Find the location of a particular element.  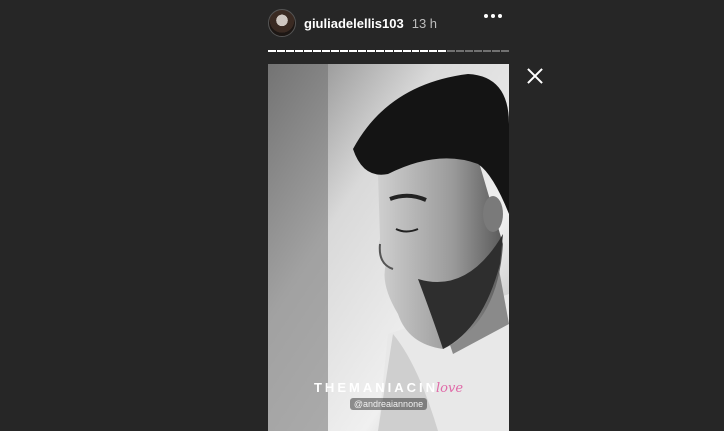

profile-avatar is located at coordinates (282, 23).